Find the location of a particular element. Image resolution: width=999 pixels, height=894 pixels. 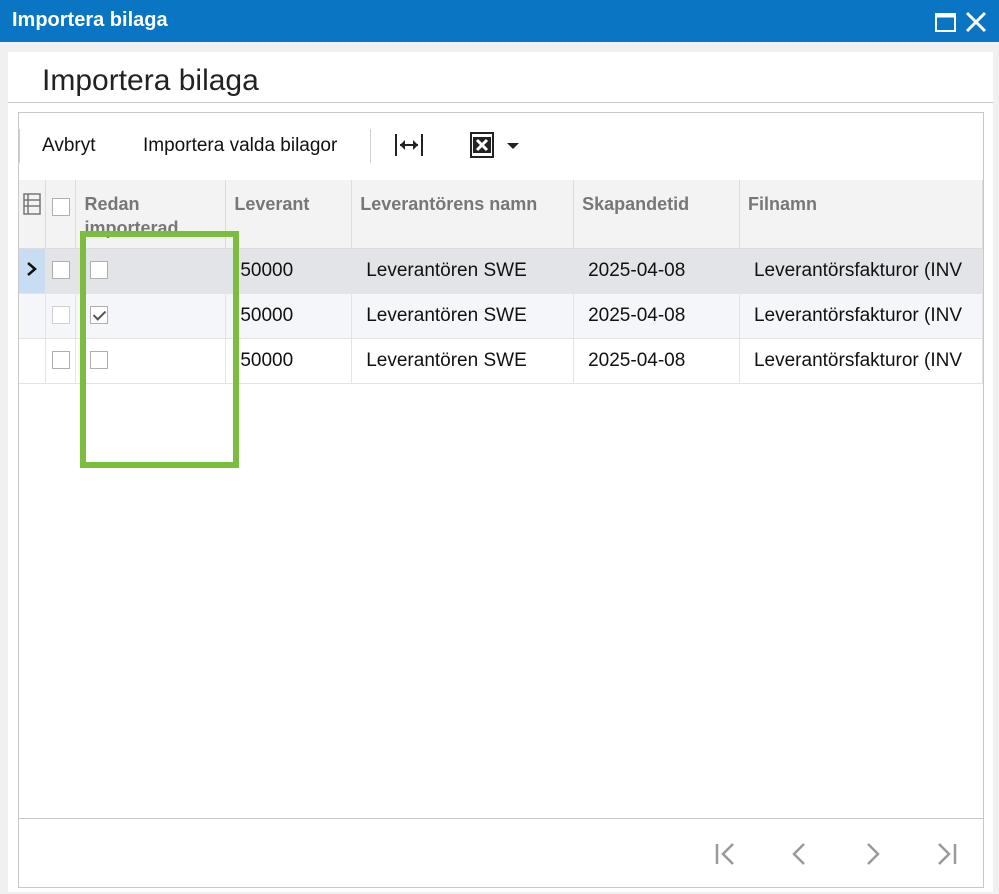

previous-page-icon is located at coordinates (800, 858).